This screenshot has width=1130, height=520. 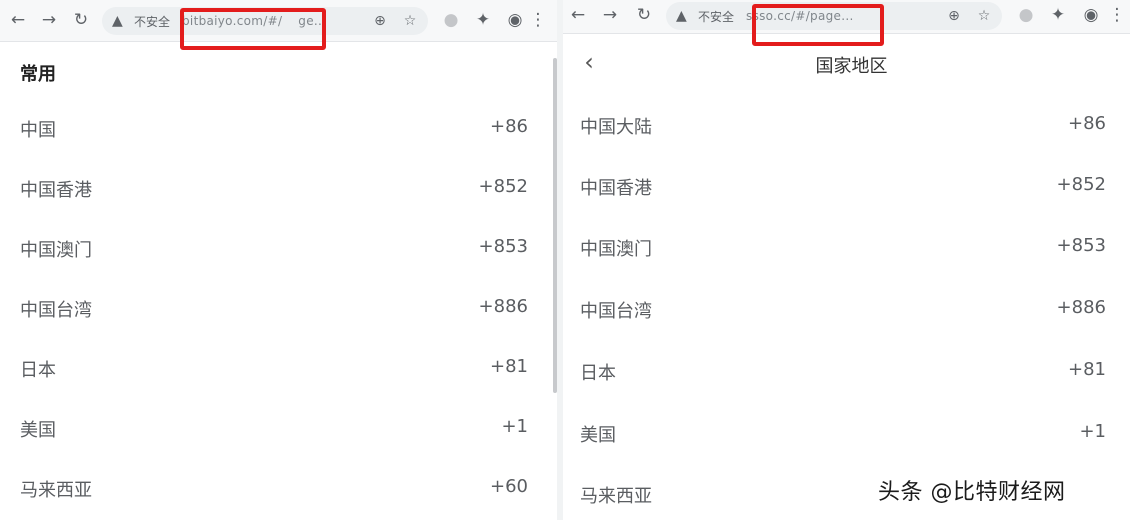 What do you see at coordinates (846, 125) in the screenshot?
I see `list-item: 中国大陆 +86` at bounding box center [846, 125].